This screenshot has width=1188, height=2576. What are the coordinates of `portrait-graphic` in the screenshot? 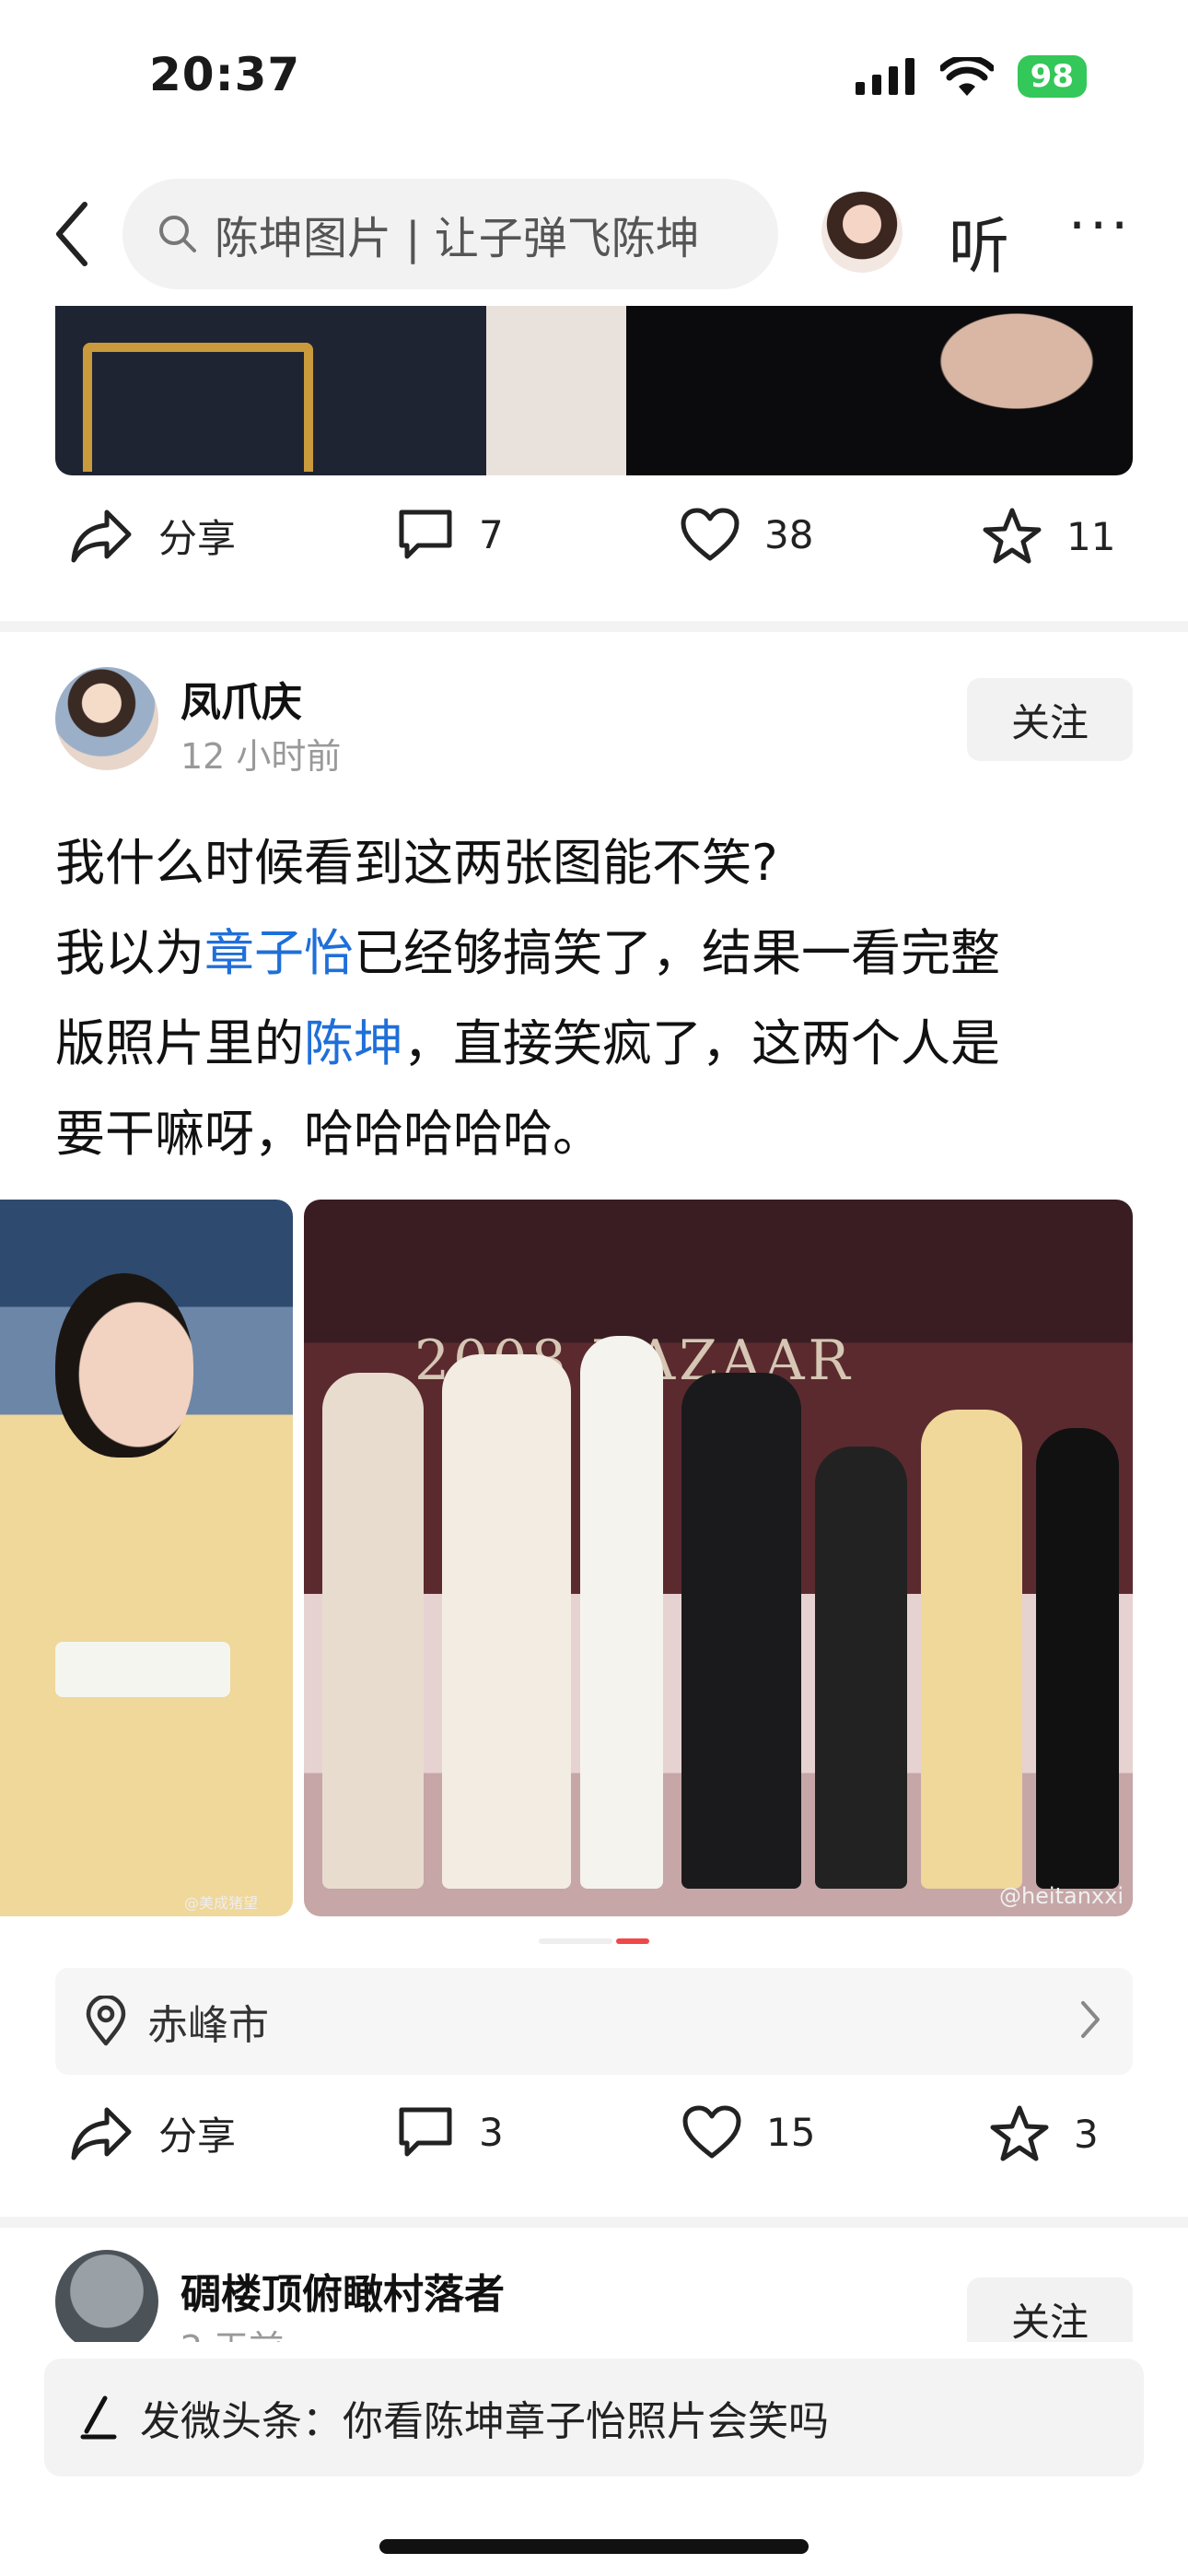 It's located at (124, 1365).